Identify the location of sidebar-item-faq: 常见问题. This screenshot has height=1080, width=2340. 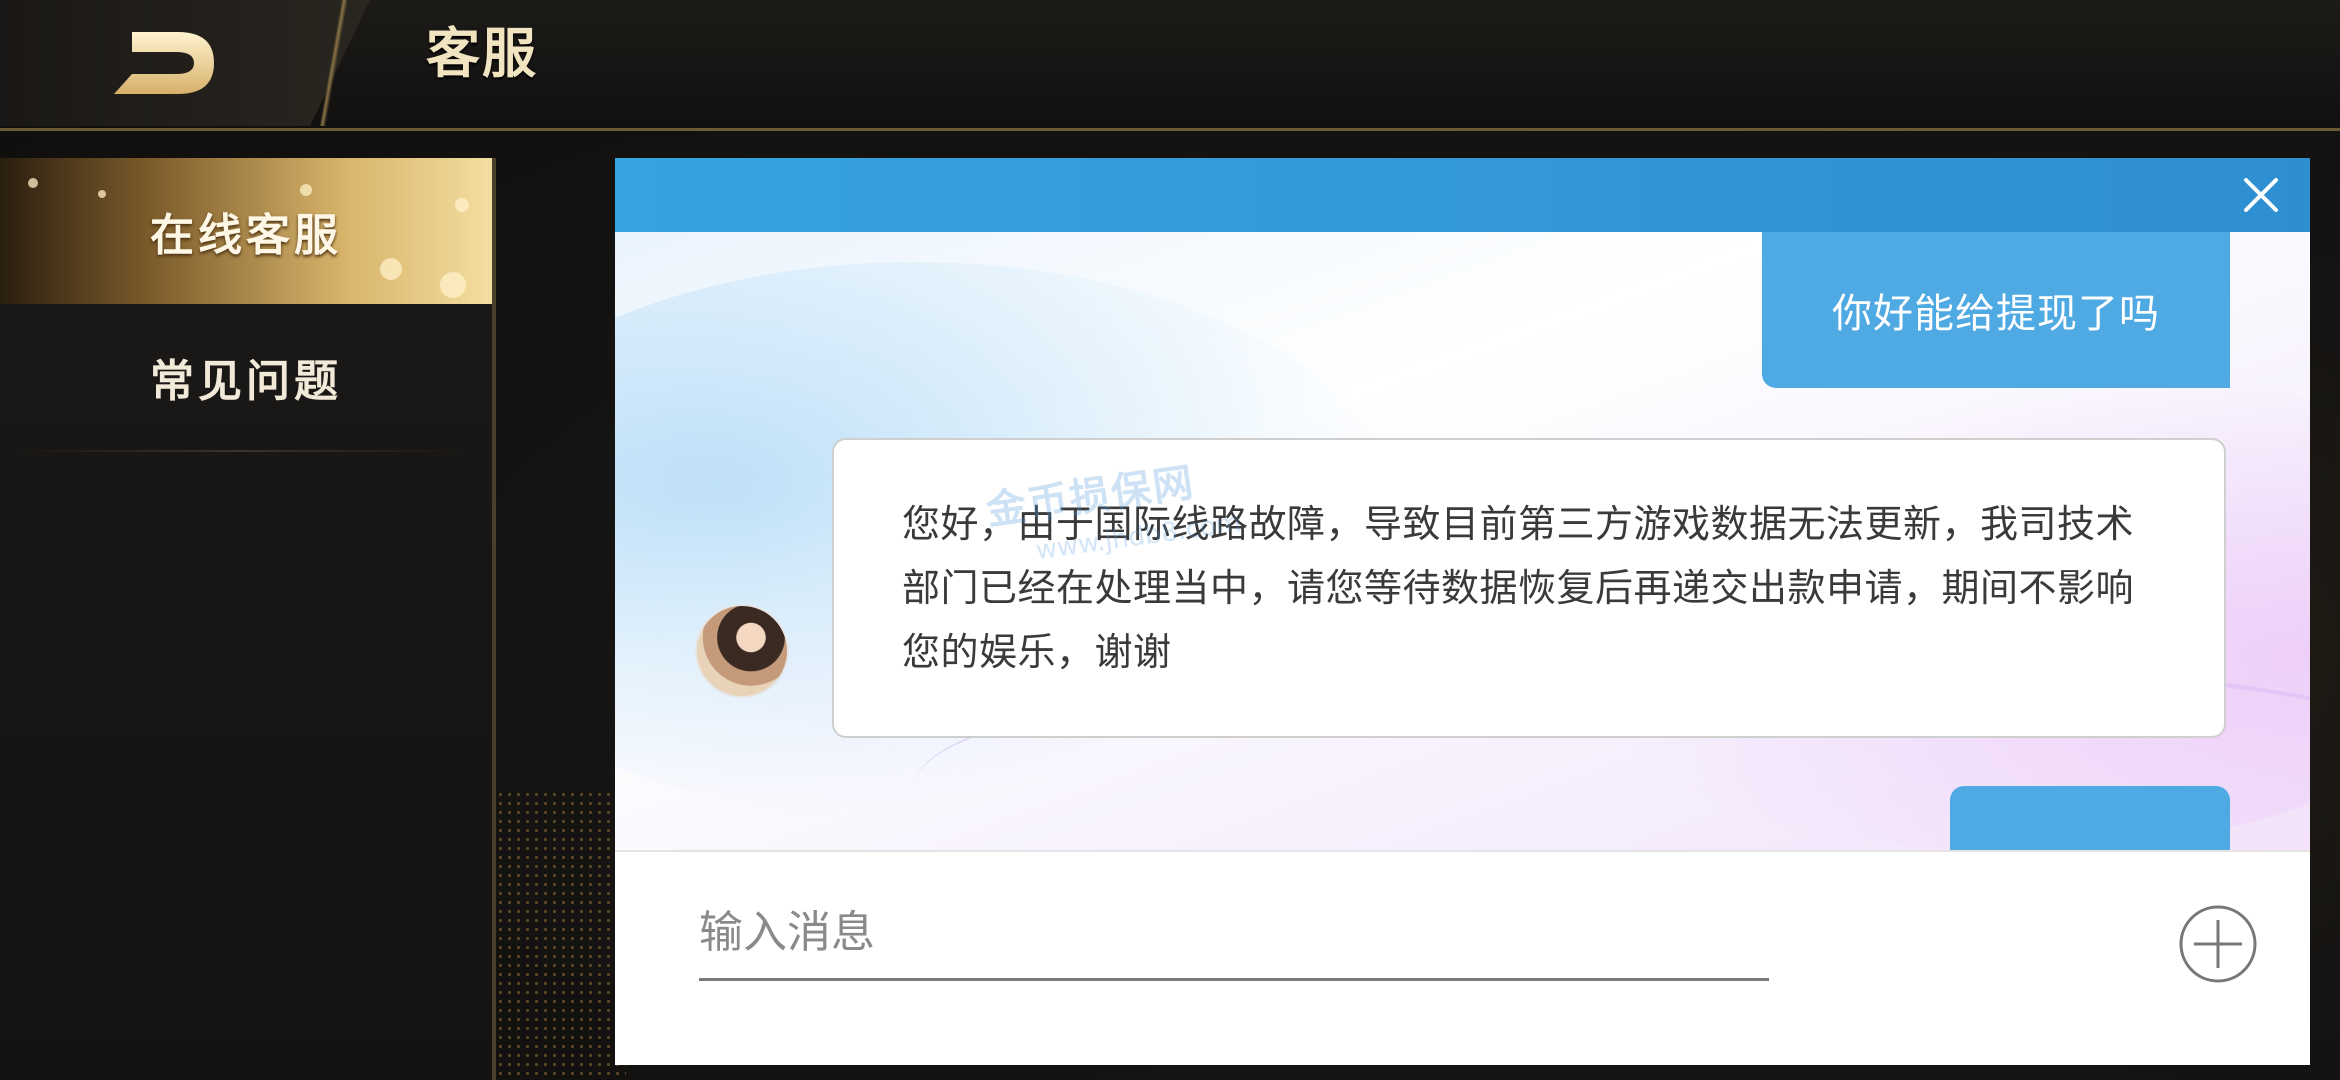
(246, 377).